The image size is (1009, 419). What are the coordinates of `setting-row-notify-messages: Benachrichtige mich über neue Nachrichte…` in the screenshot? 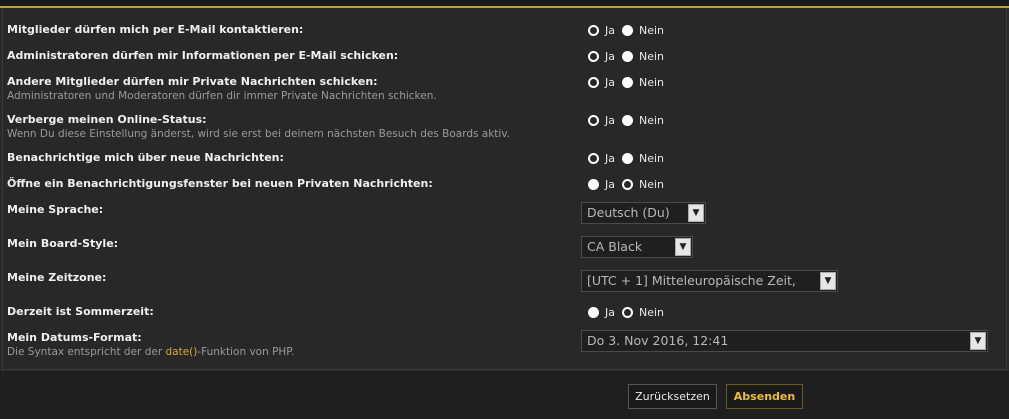 It's located at (505, 158).